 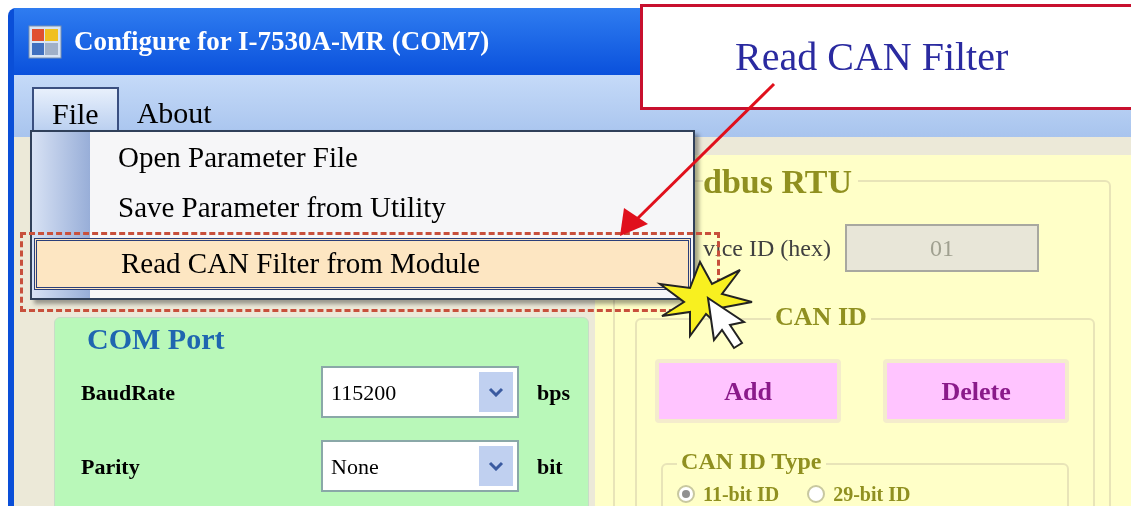 I want to click on unit-label: bps, so click(x=554, y=392).